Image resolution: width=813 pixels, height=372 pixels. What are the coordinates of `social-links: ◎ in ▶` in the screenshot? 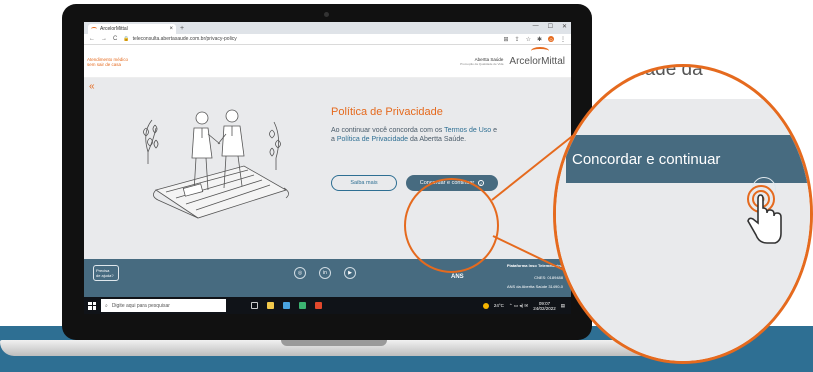 It's located at (325, 273).